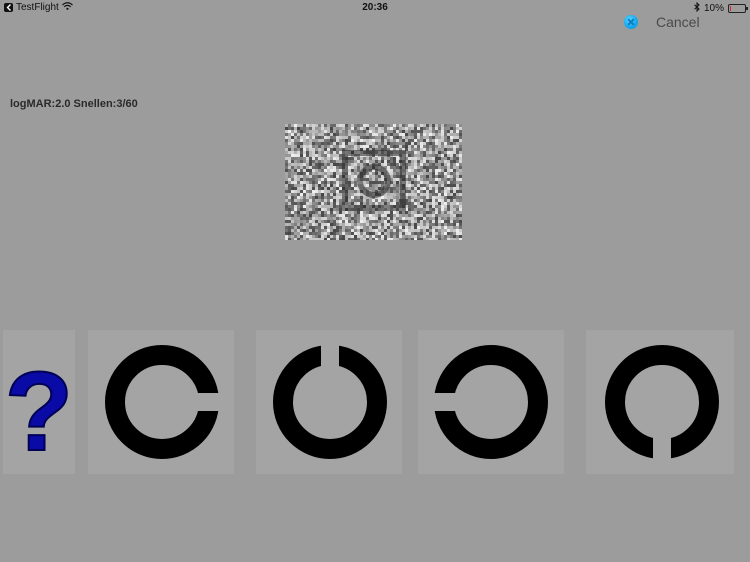 The image size is (750, 562). I want to click on landolt-c-up-icon, so click(330, 398).